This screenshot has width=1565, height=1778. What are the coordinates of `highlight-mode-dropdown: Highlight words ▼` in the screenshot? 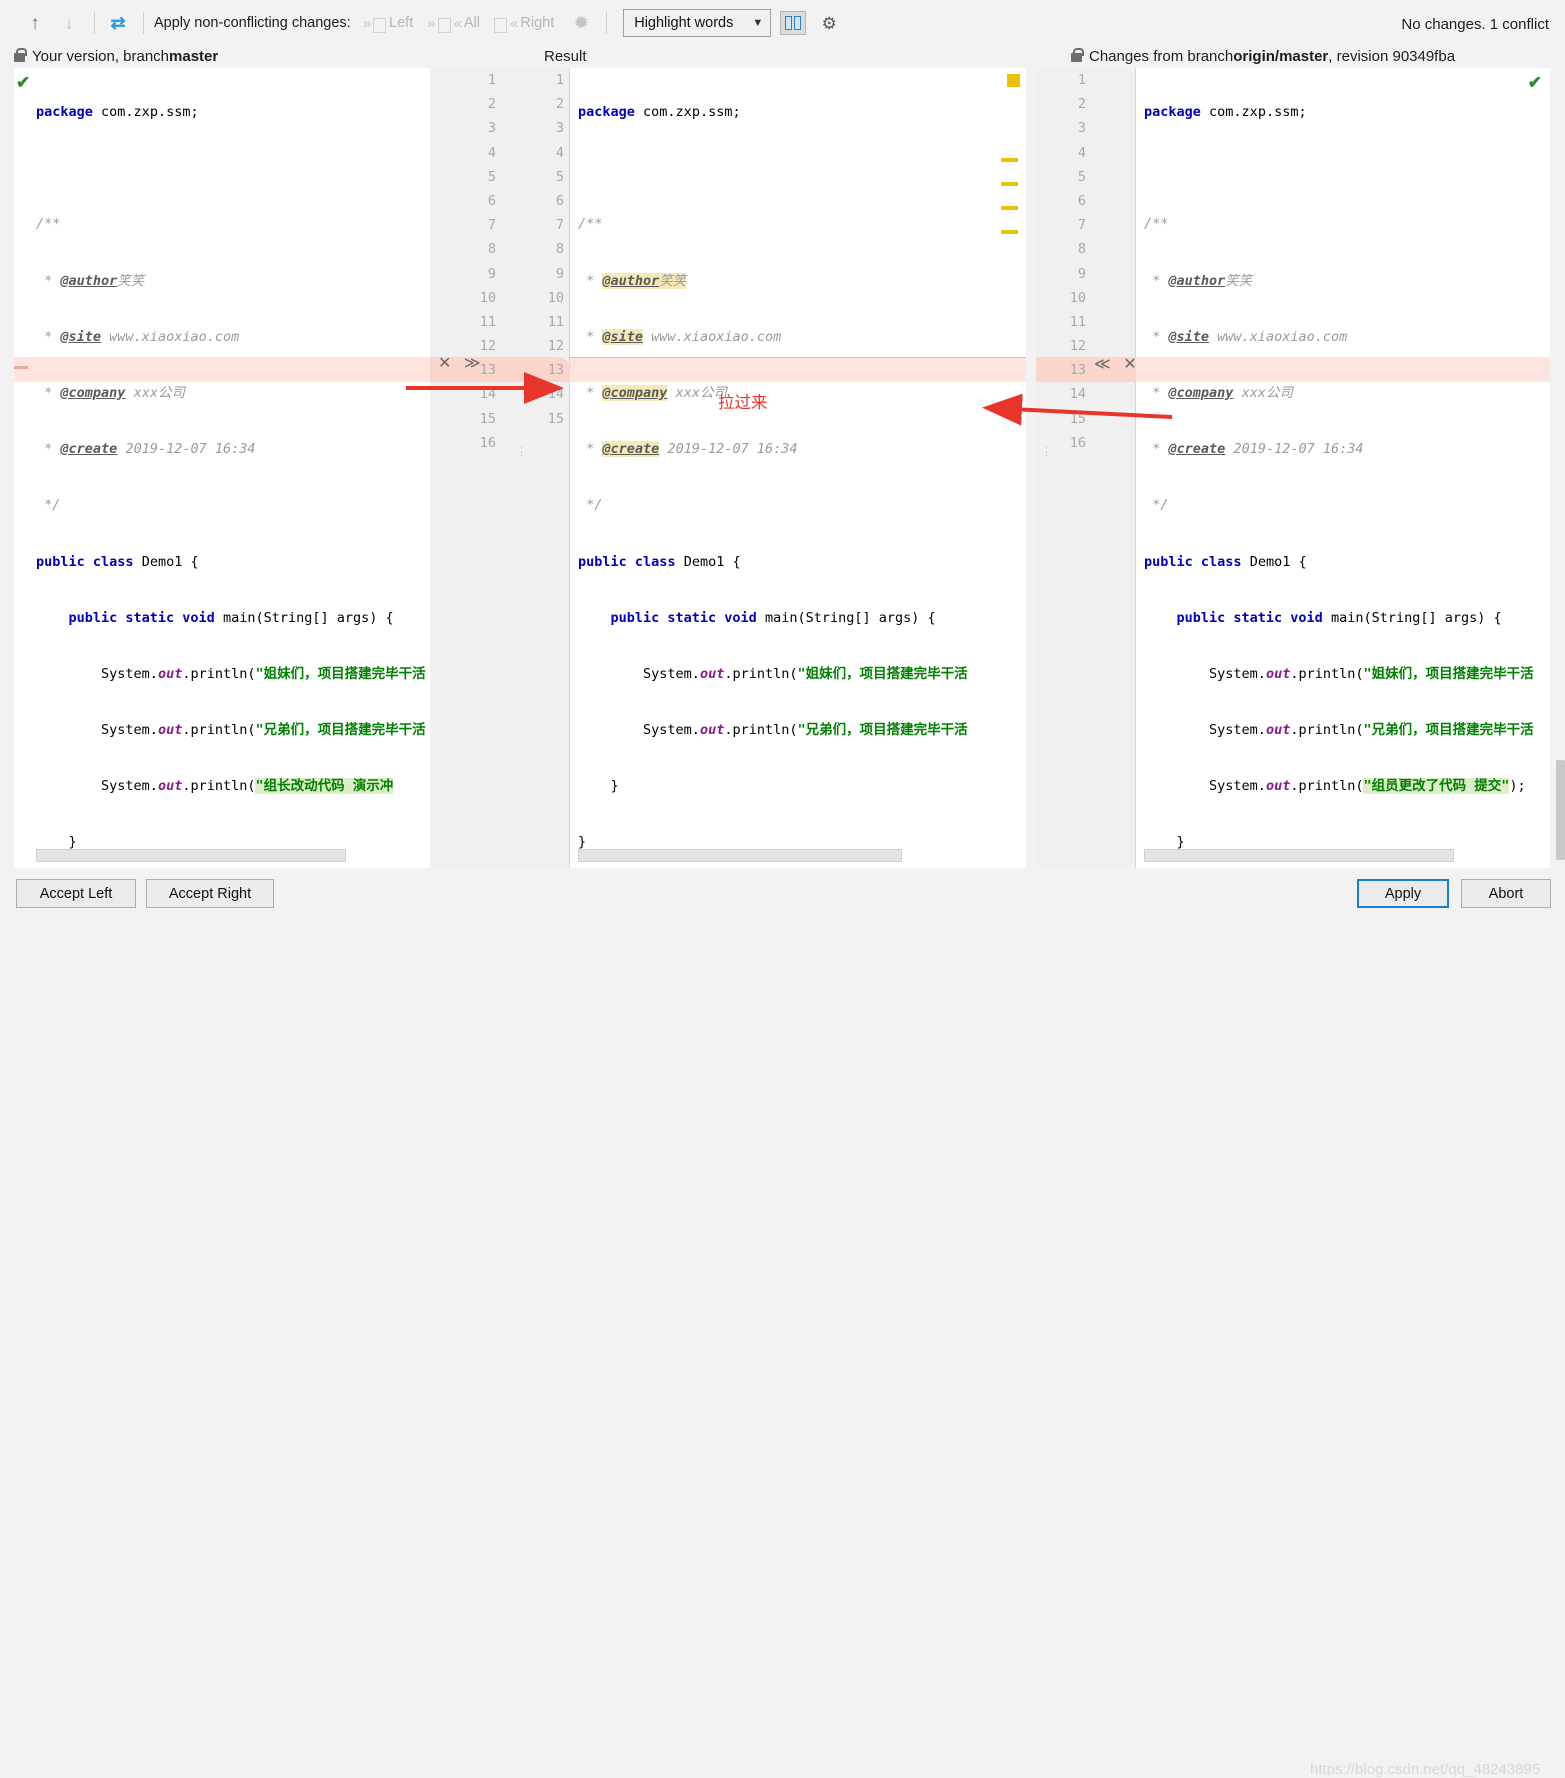 It's located at (697, 23).